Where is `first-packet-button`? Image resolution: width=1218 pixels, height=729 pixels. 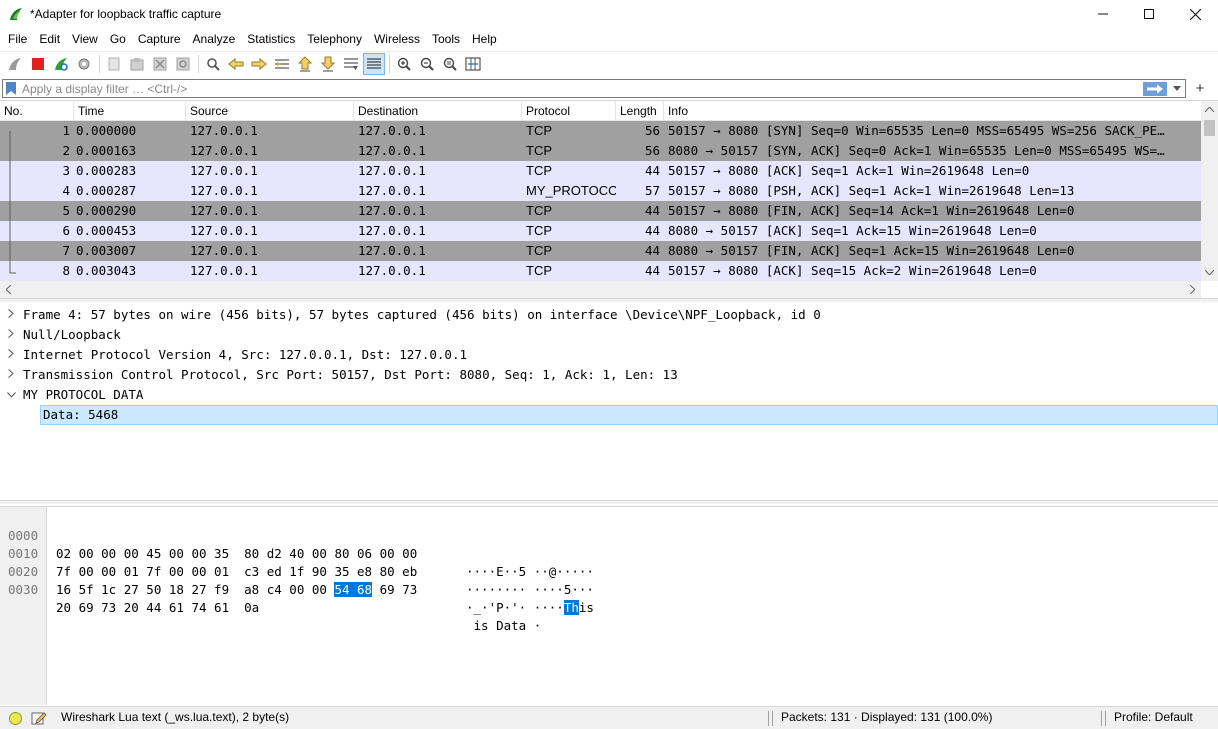 first-packet-button is located at coordinates (305, 64).